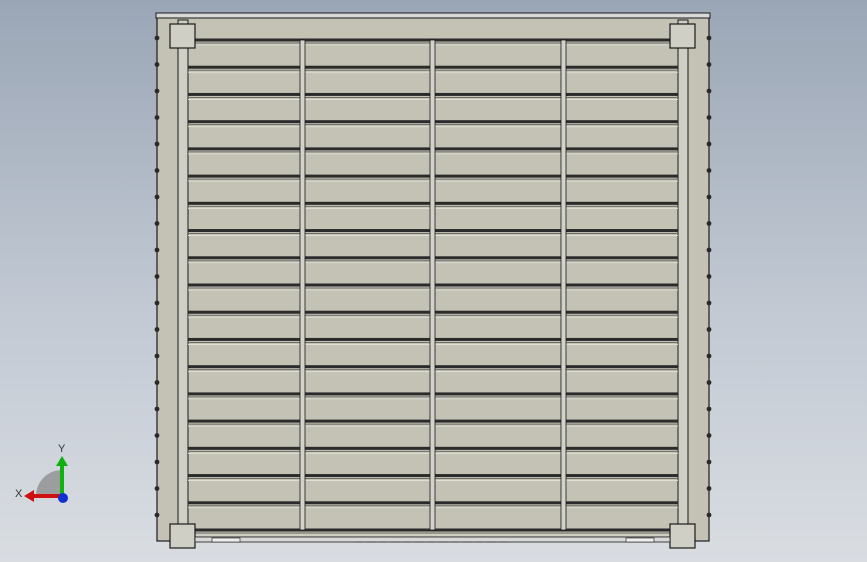  Describe the element at coordinates (62, 449) in the screenshot. I see `triad-y-label: Y` at that location.